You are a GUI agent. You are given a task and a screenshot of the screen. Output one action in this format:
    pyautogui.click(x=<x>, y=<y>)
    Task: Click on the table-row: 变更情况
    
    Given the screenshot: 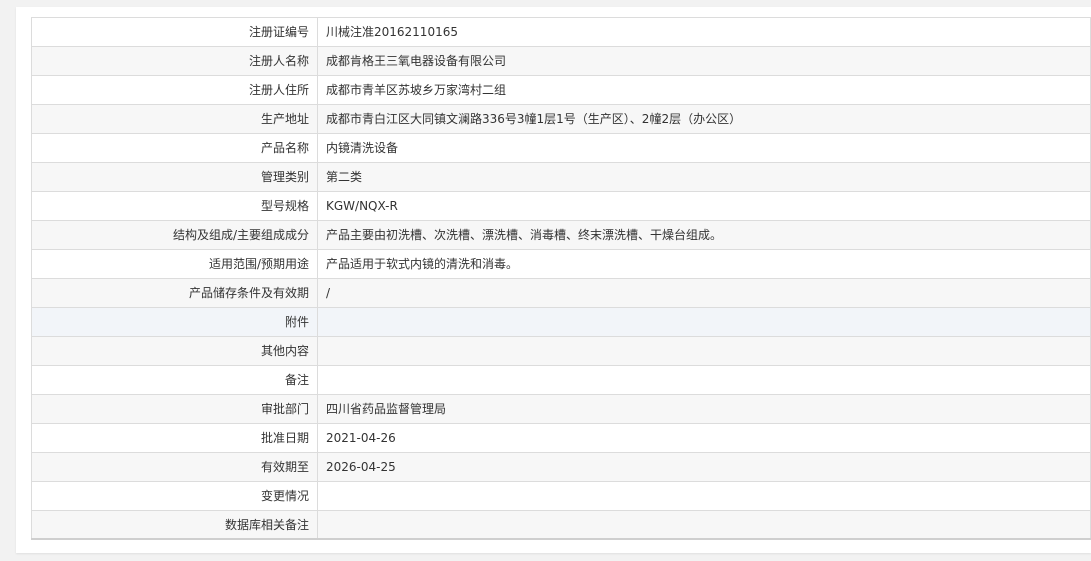 What is the action you would take?
    pyautogui.click(x=561, y=496)
    